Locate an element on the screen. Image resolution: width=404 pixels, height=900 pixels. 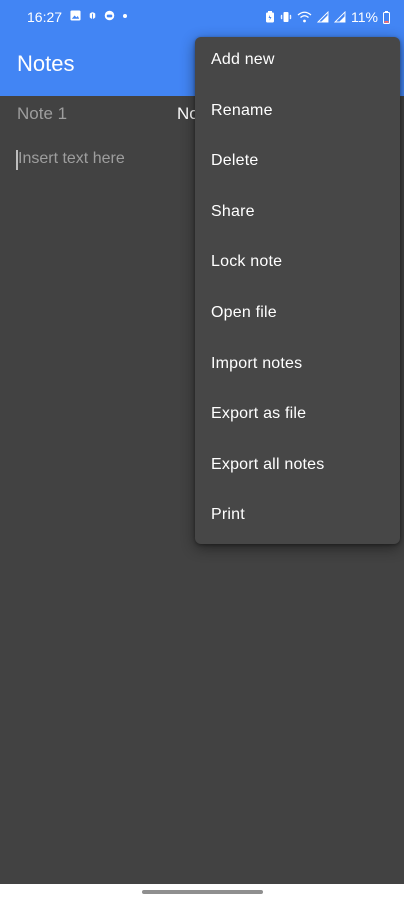
menu-item-print: Print is located at coordinates (297, 517).